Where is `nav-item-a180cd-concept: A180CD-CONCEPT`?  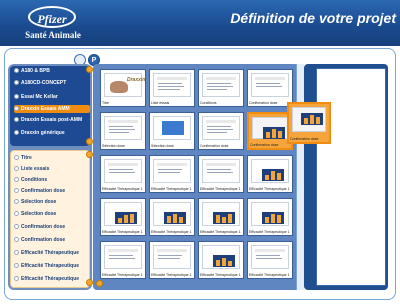
nav-item-a180cd-concept: A180CD-CONCEPT is located at coordinates (52, 83).